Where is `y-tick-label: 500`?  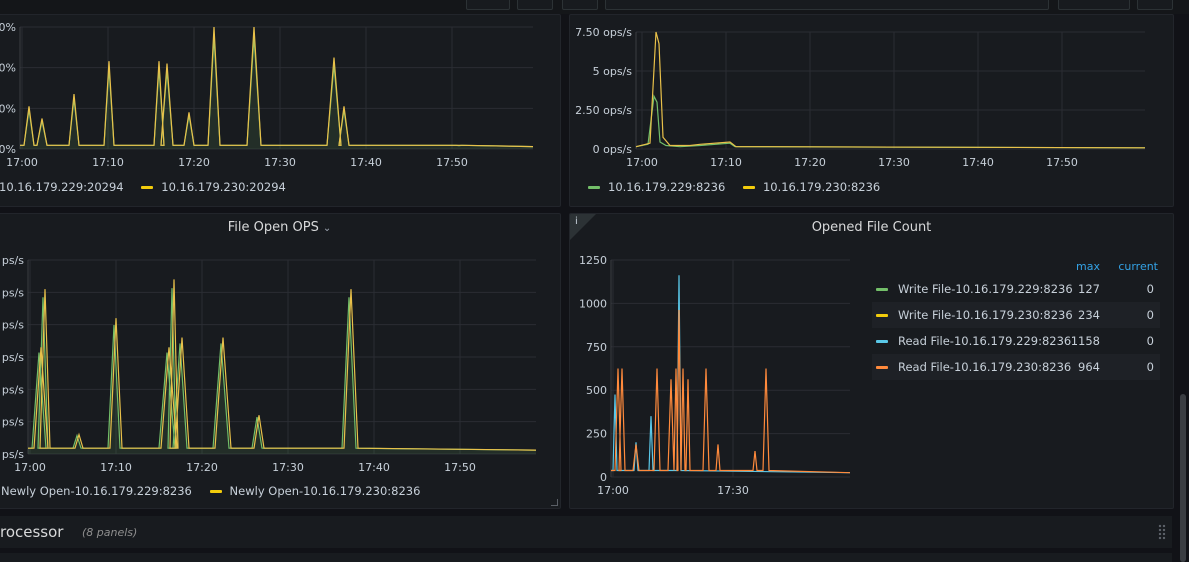
y-tick-label: 500 is located at coordinates (596, 390).